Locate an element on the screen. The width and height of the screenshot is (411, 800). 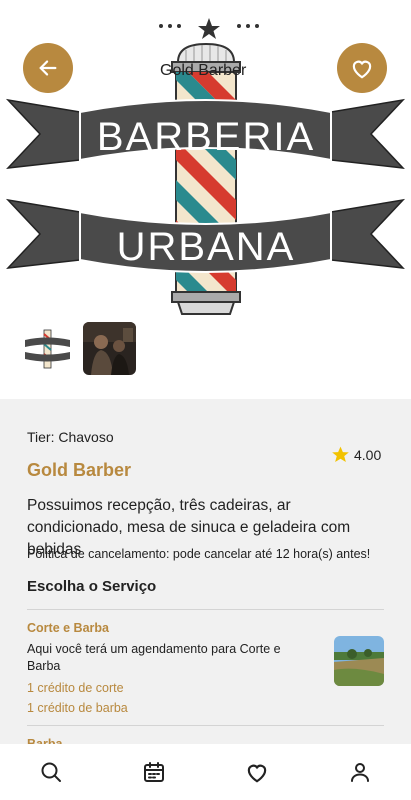
heart-outline-icon is located at coordinates (362, 69).